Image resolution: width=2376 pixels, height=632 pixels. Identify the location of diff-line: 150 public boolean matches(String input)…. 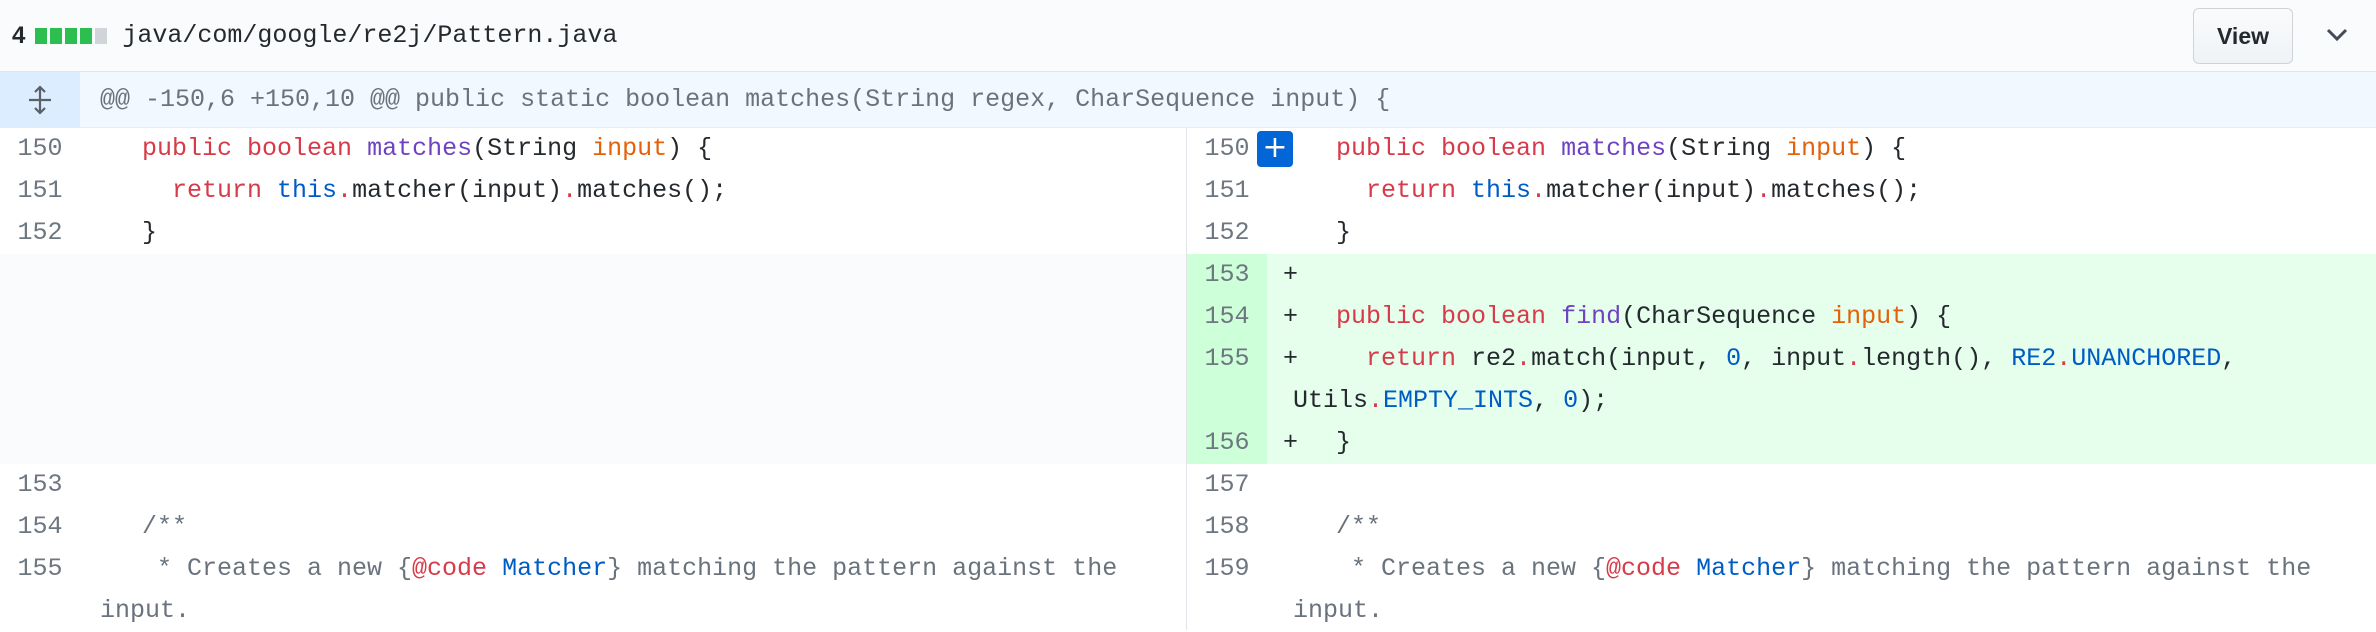
(593, 149).